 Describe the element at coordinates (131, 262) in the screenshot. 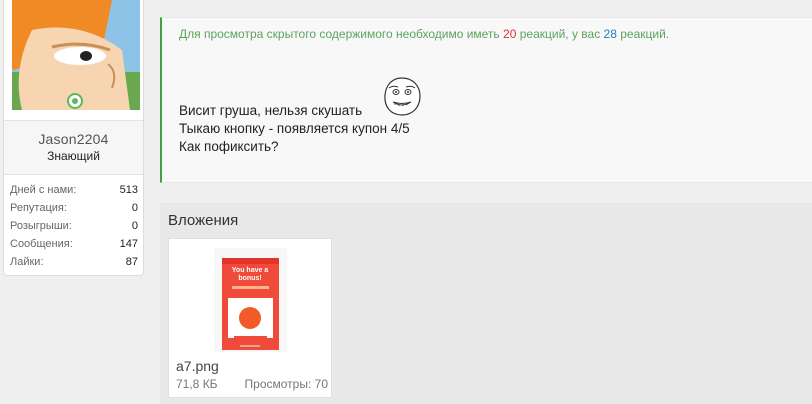

I see `stat-value: 87` at that location.